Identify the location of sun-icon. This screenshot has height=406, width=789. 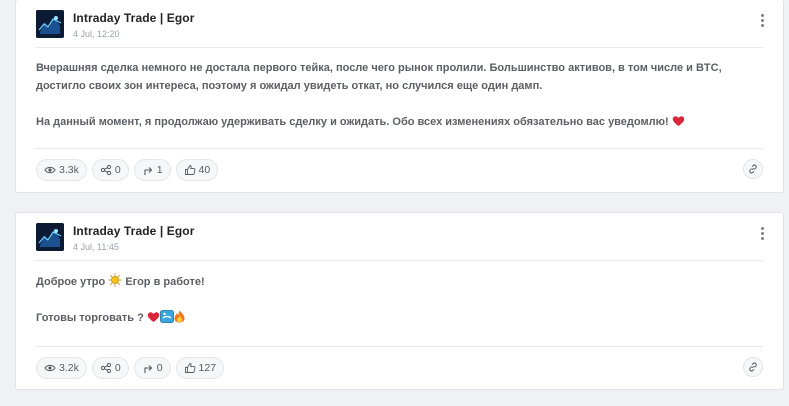
(115, 280).